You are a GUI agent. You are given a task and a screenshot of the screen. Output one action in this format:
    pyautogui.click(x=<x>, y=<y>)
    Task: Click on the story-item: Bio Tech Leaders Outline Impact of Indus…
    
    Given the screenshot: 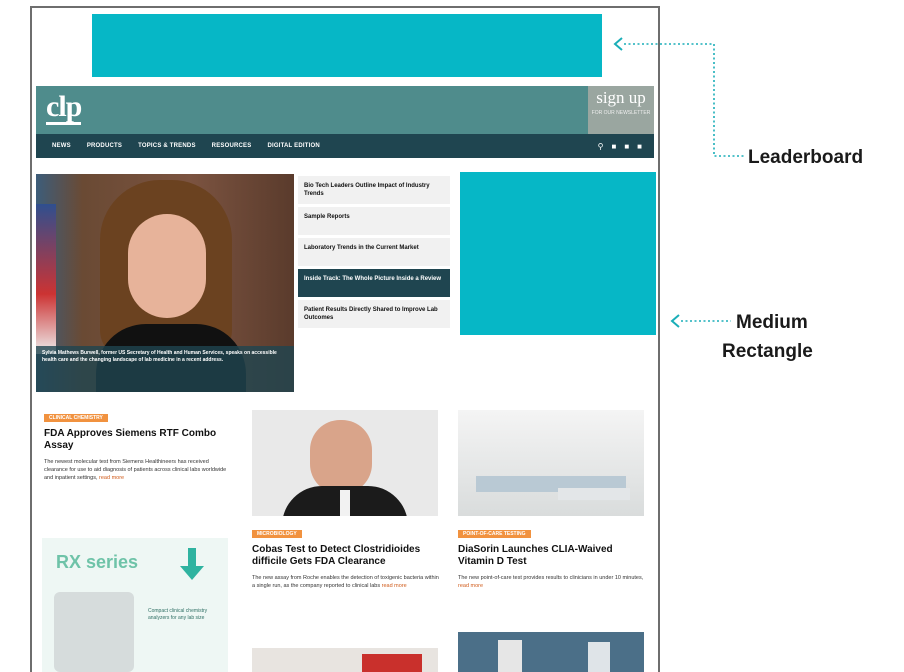 What is the action you would take?
    pyautogui.click(x=374, y=190)
    